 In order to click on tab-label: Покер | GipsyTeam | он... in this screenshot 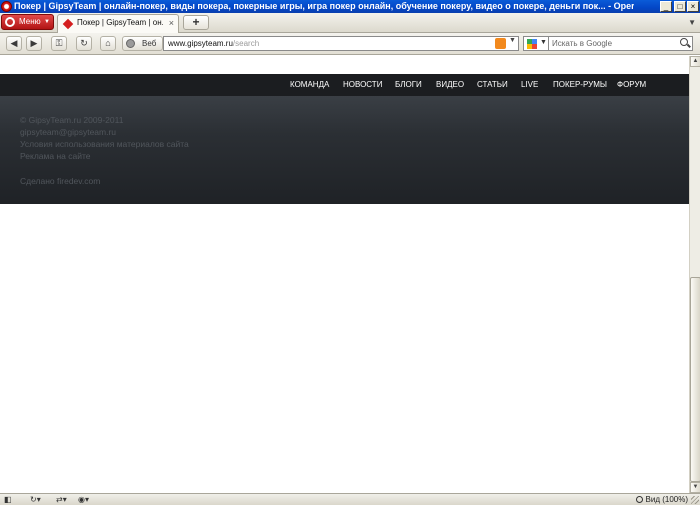, I will do `click(120, 22)`.